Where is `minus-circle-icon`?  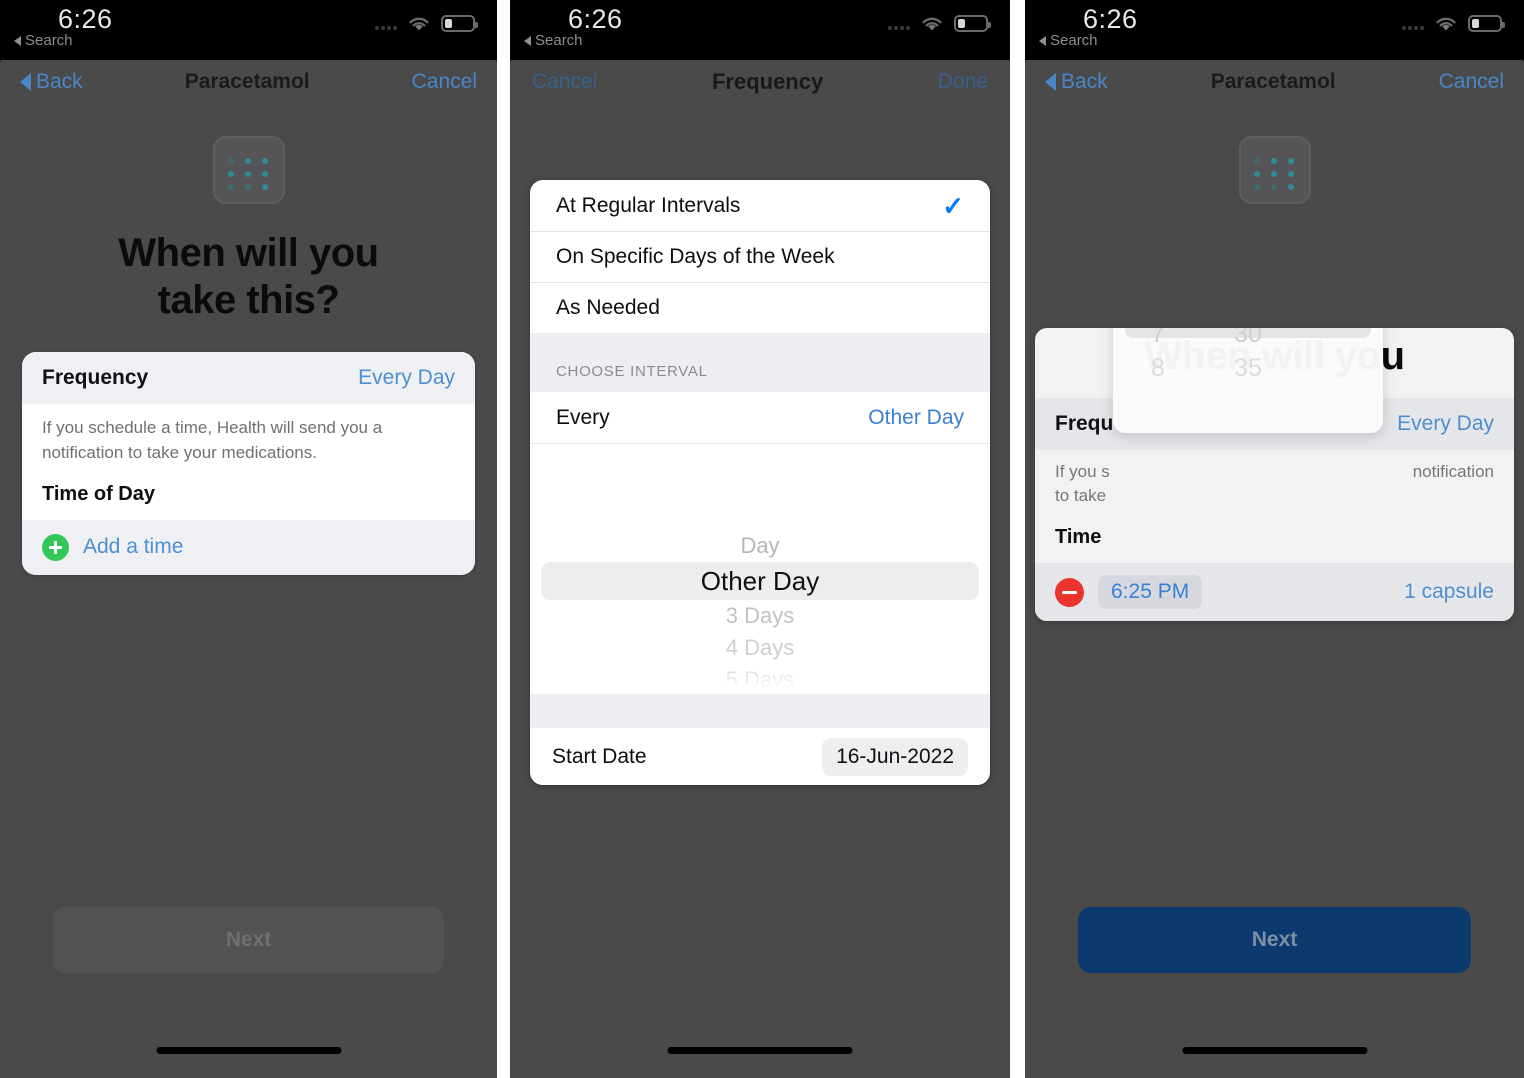 minus-circle-icon is located at coordinates (1069, 592).